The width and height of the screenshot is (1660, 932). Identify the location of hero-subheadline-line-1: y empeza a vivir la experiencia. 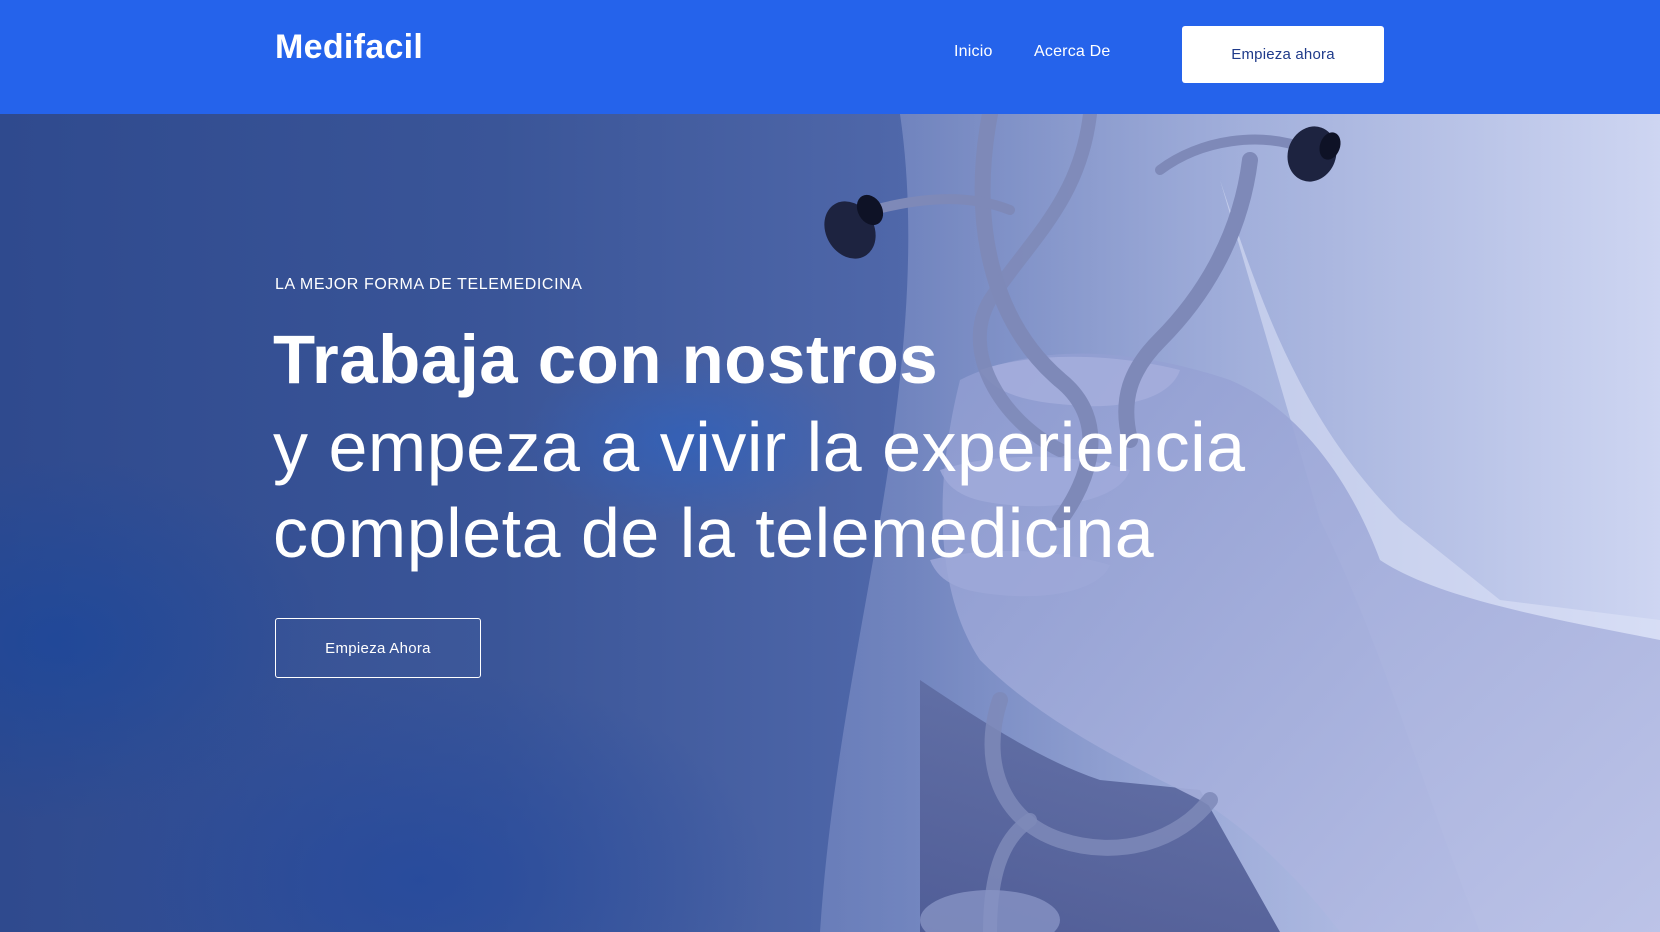
(759, 447).